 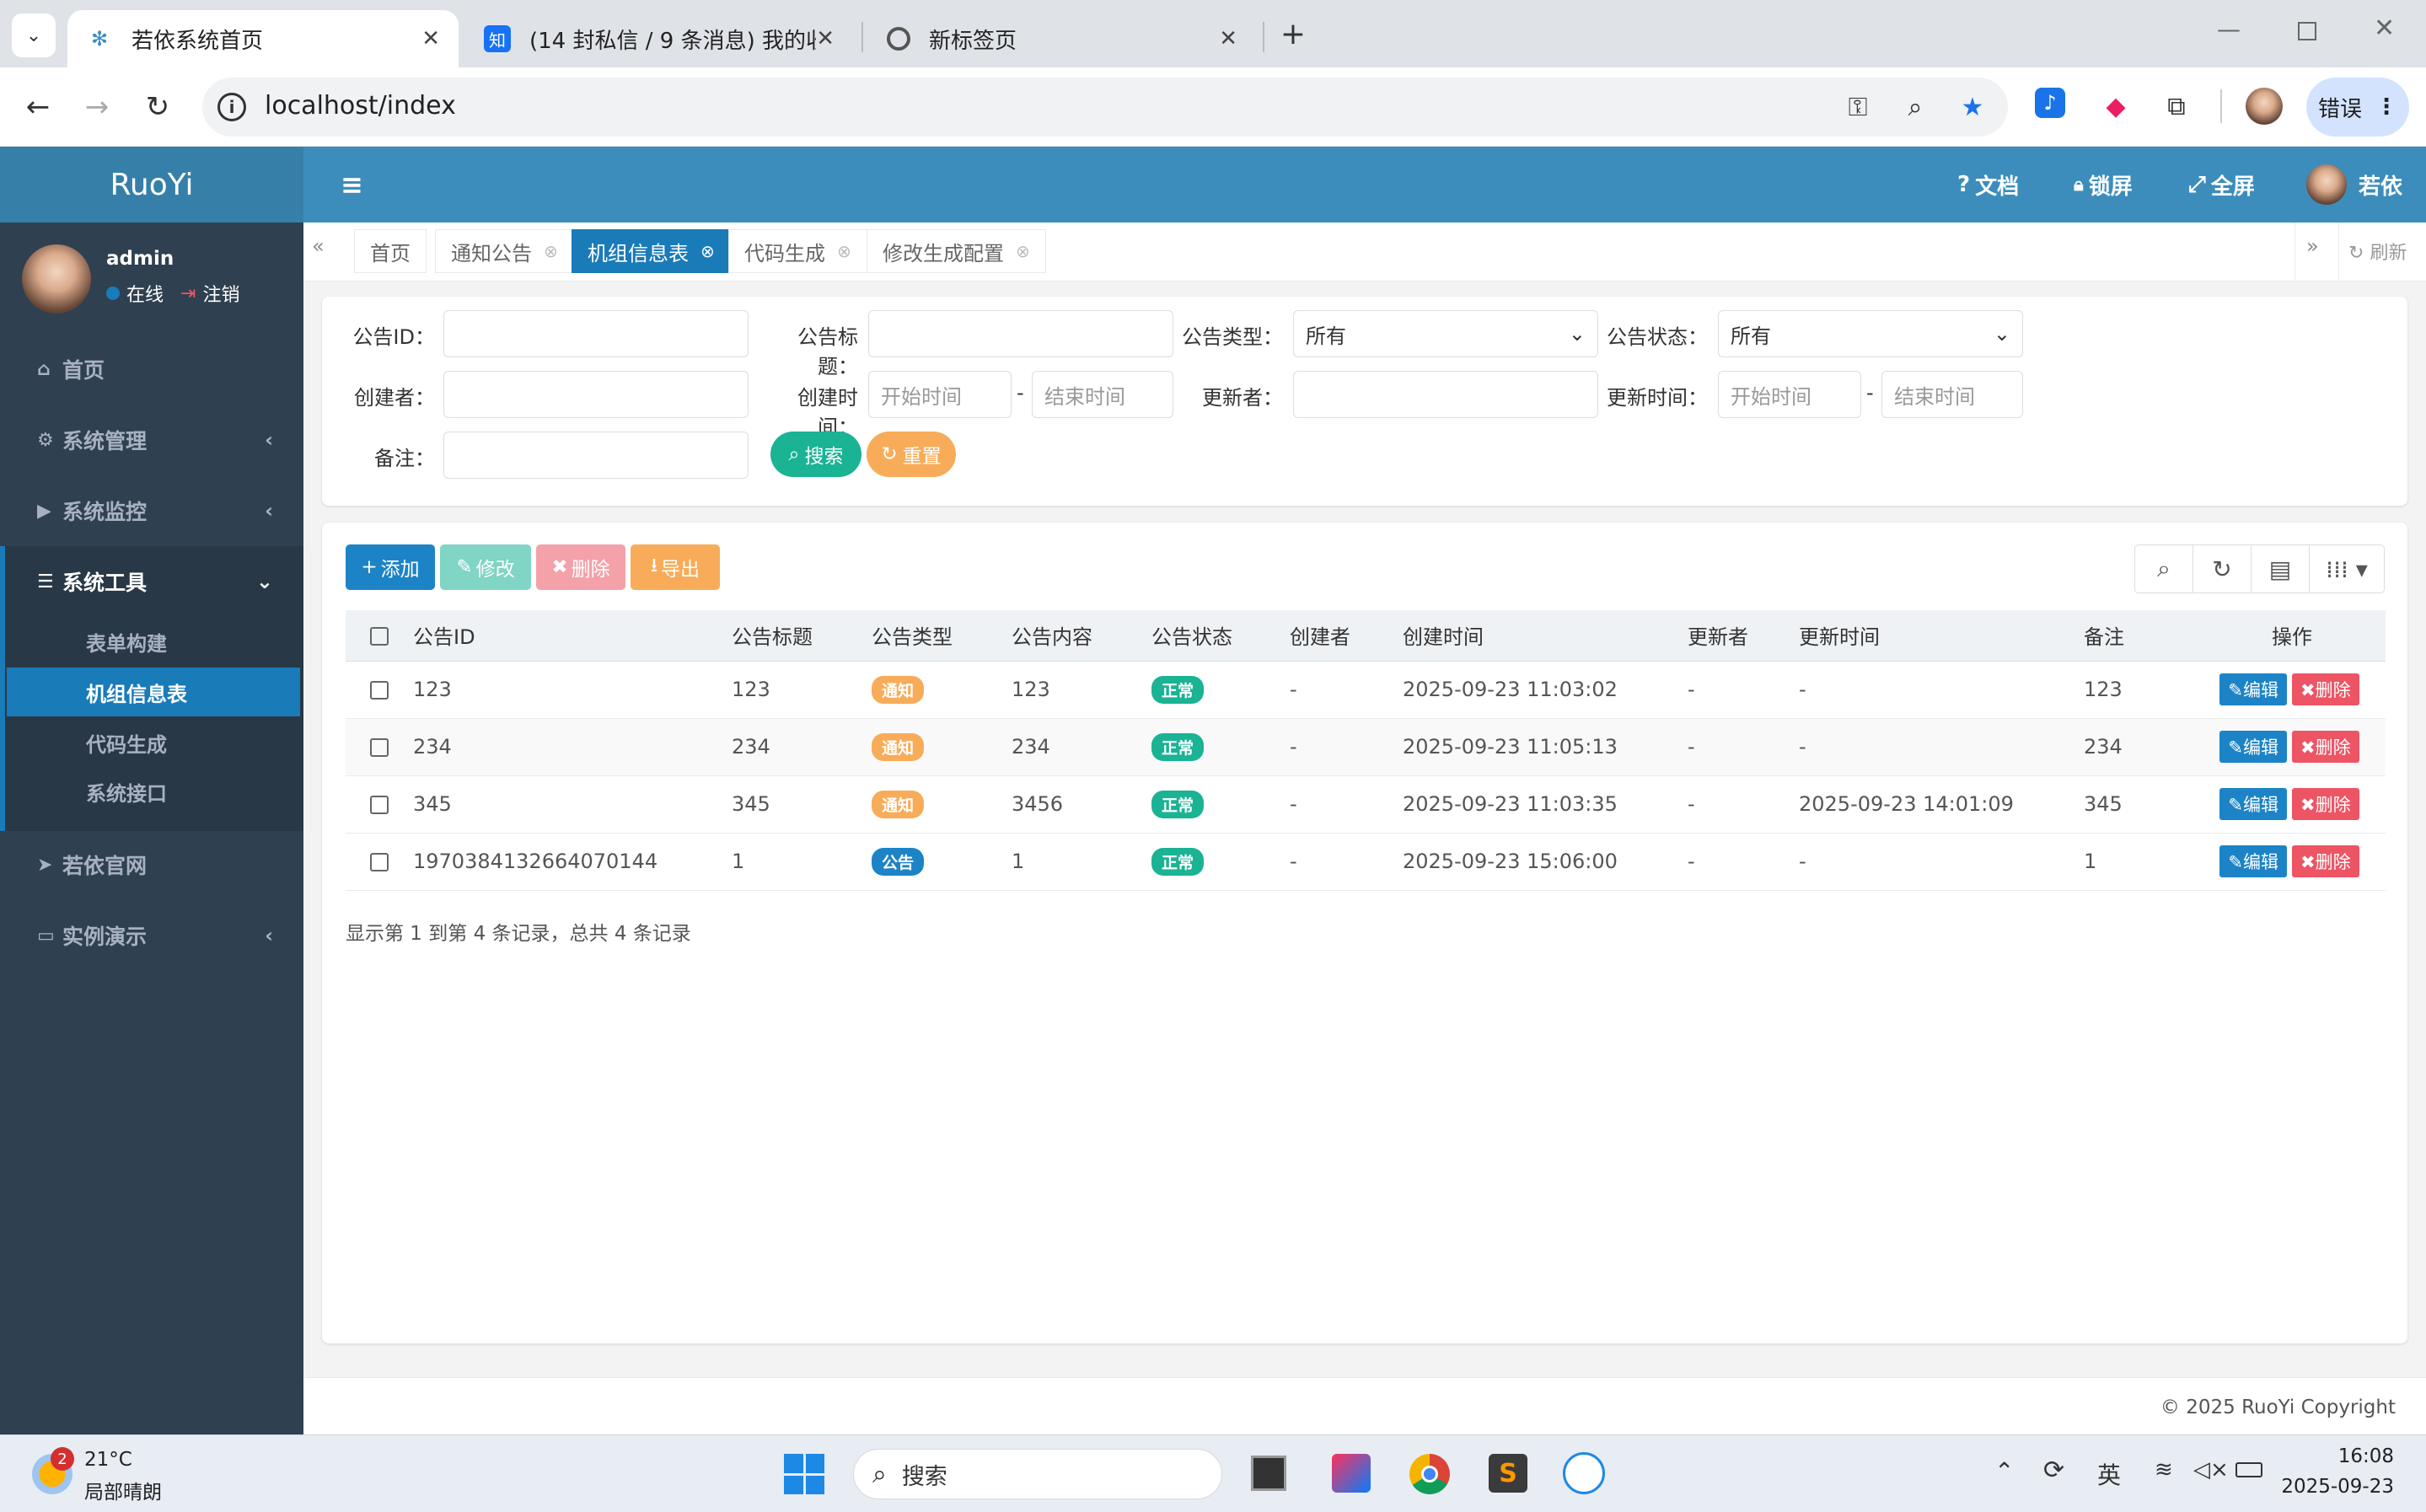 I want to click on maximize-button, so click(x=2307, y=31).